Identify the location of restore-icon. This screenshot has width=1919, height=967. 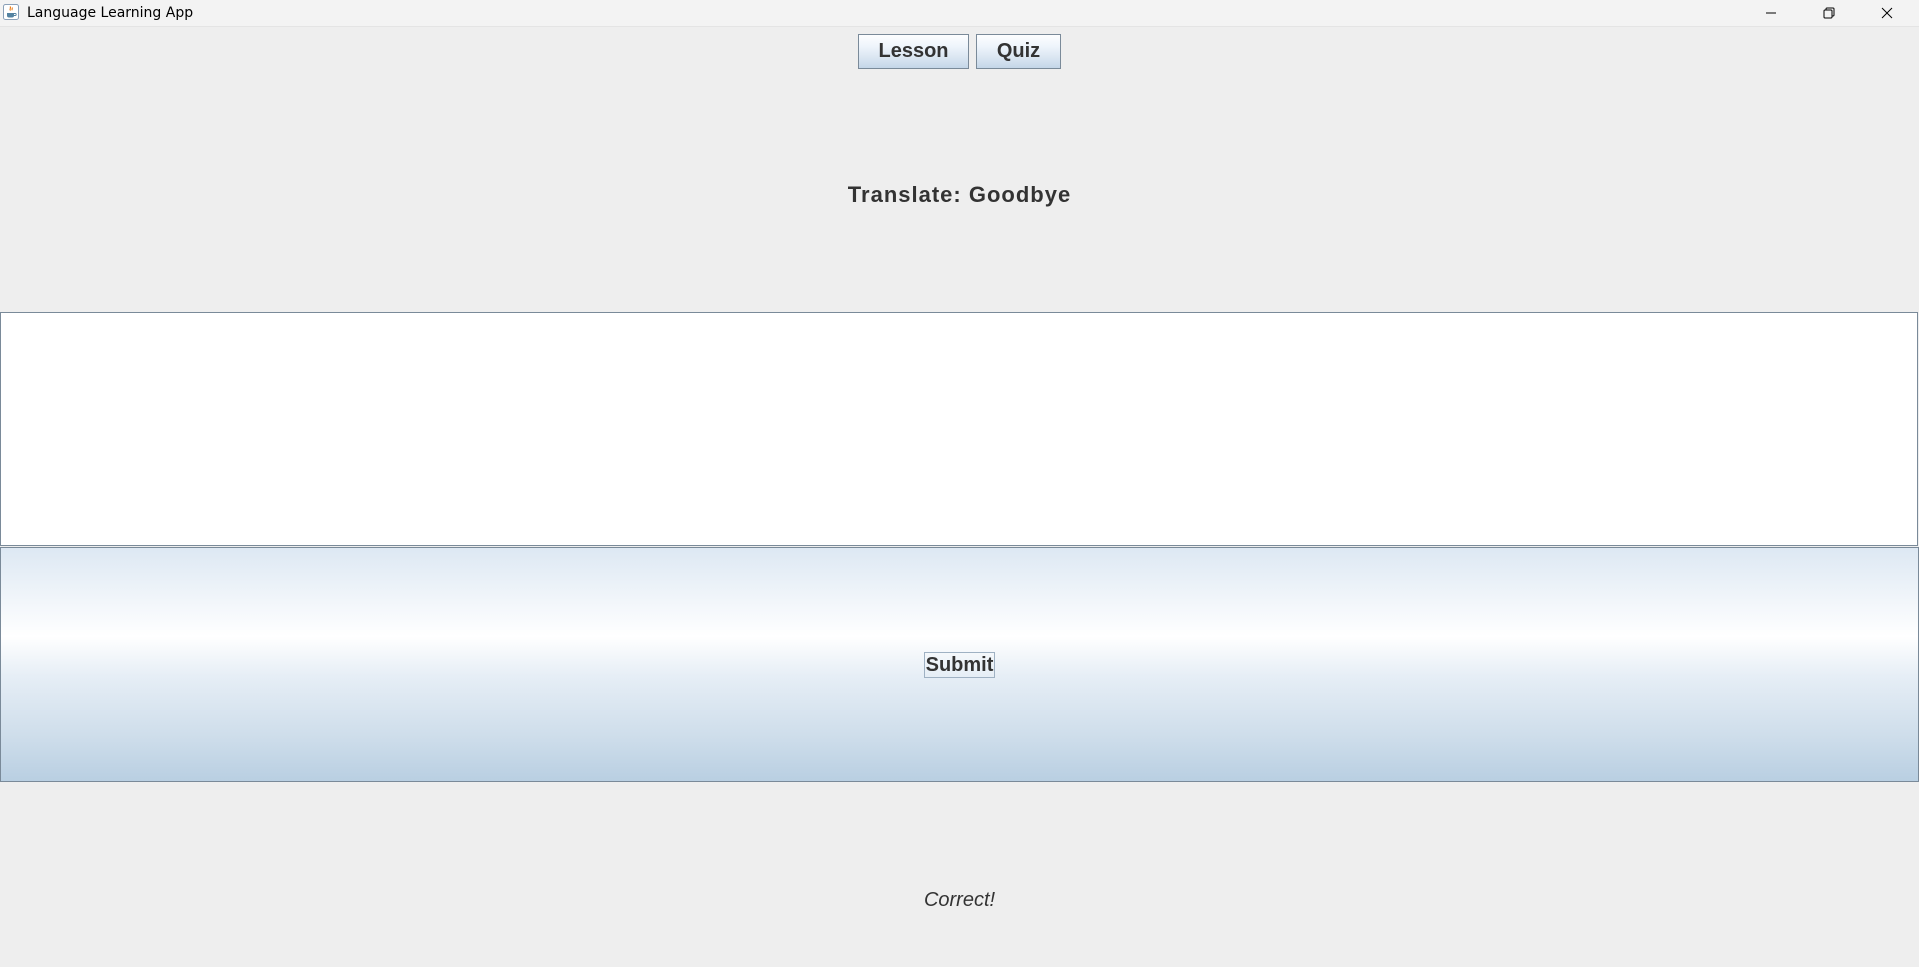
(1829, 13).